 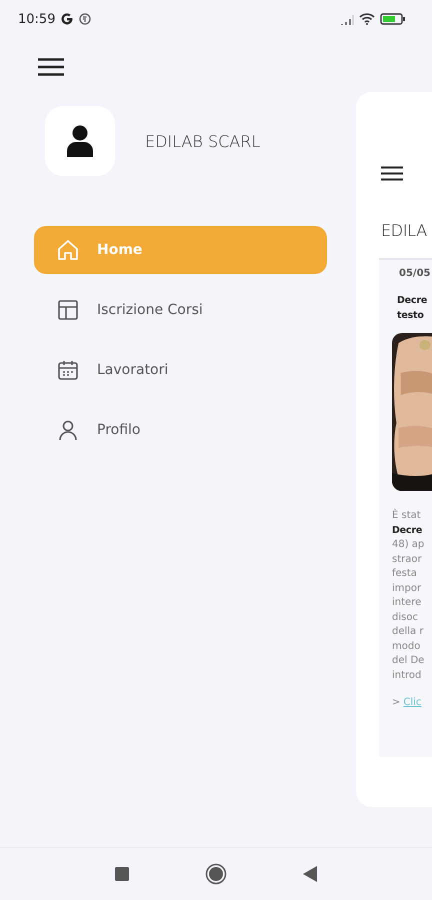 I want to click on wifi-icon, so click(x=367, y=19).